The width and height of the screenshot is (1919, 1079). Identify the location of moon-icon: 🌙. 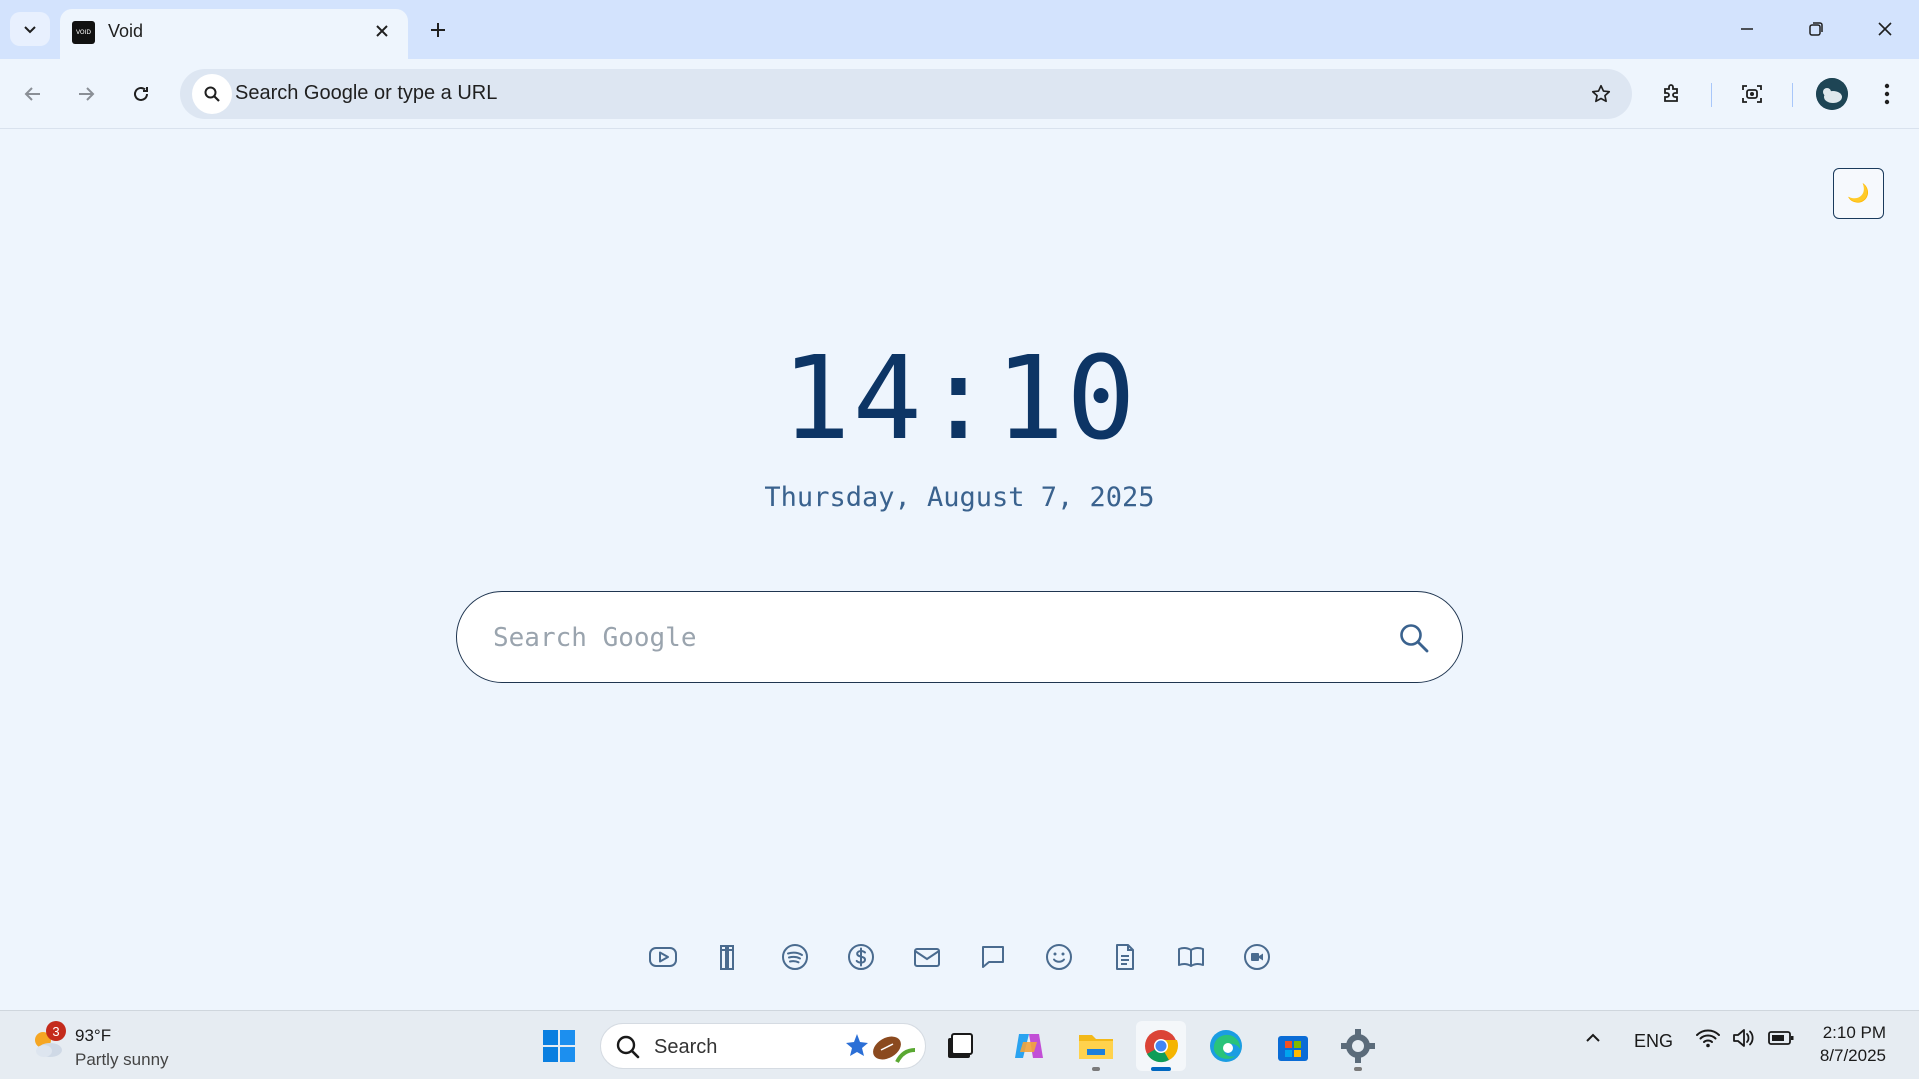
(1858, 193).